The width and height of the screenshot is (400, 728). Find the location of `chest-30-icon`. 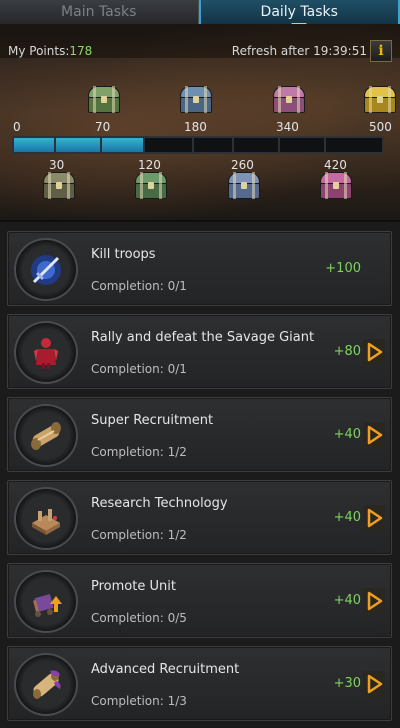

chest-30-icon is located at coordinates (59, 186).